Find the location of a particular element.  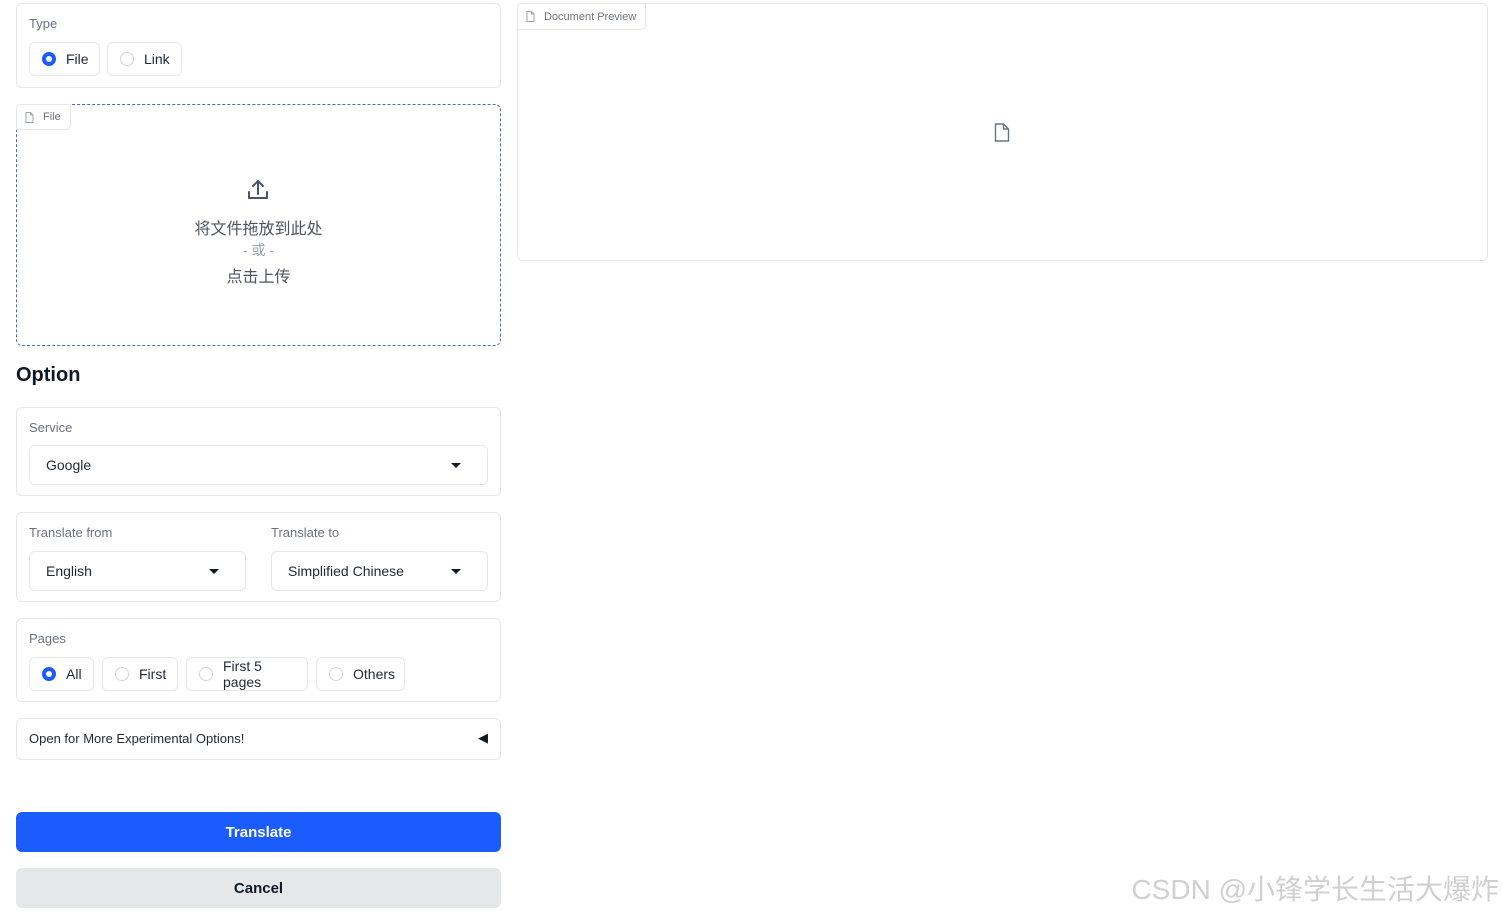

file-dropzone: File 将文件拖放到此处 - 或 - 点击上传 is located at coordinates (258, 225).